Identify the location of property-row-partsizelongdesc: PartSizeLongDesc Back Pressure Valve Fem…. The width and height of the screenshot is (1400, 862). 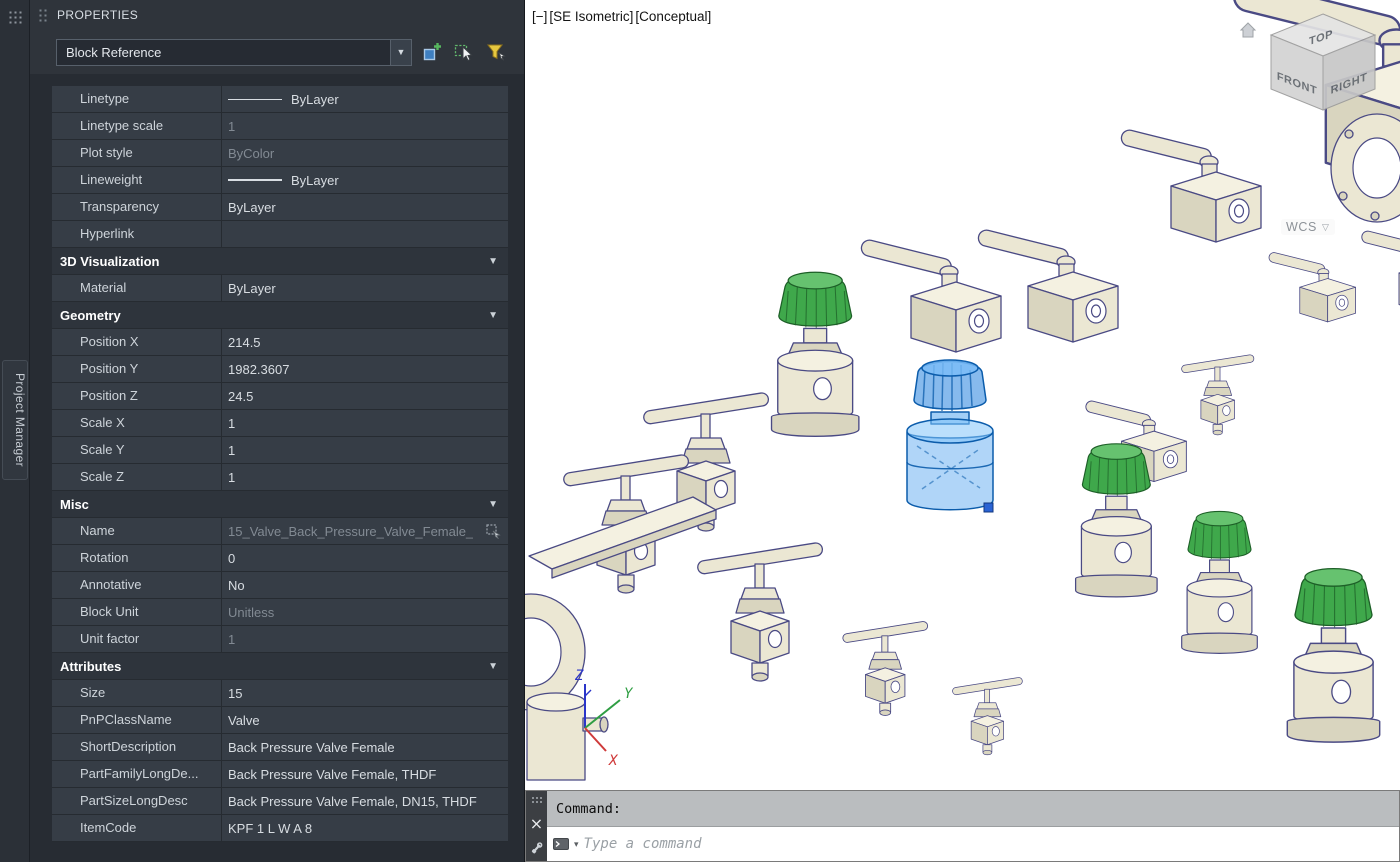
(280, 801).